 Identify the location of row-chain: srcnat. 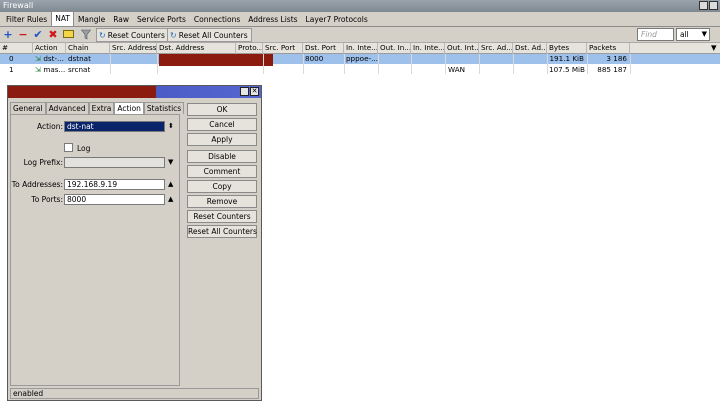
(79, 69).